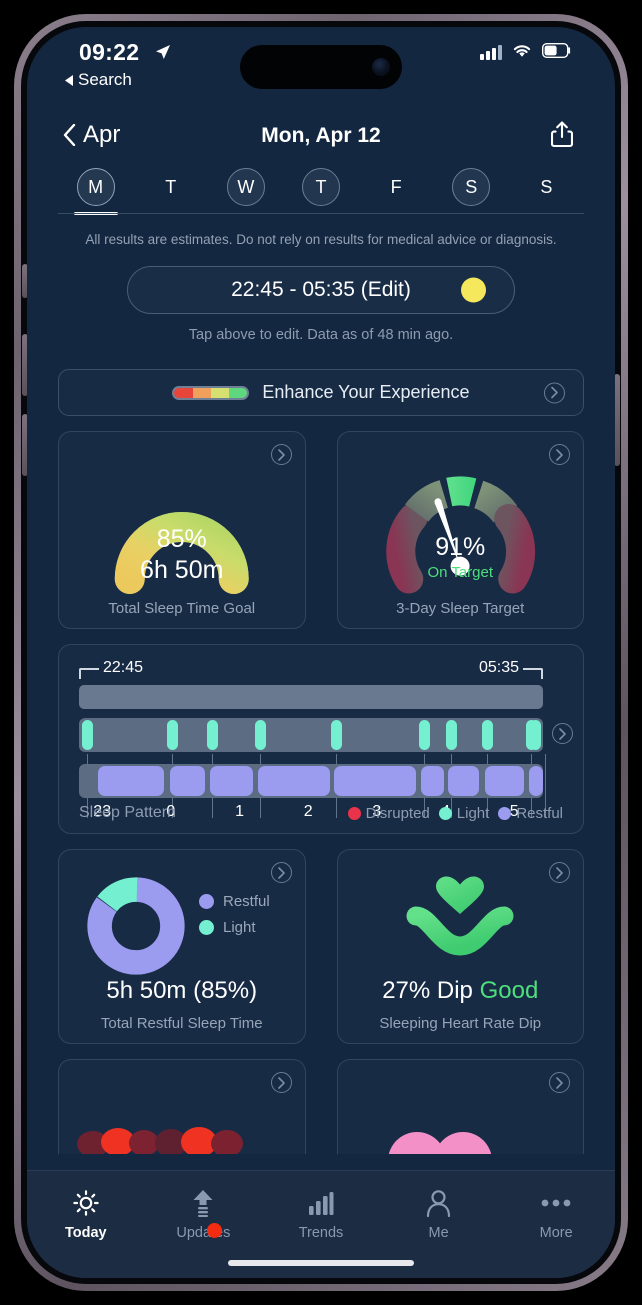 Image resolution: width=642 pixels, height=1305 pixels. I want to click on weekday-2: W, so click(245, 187).